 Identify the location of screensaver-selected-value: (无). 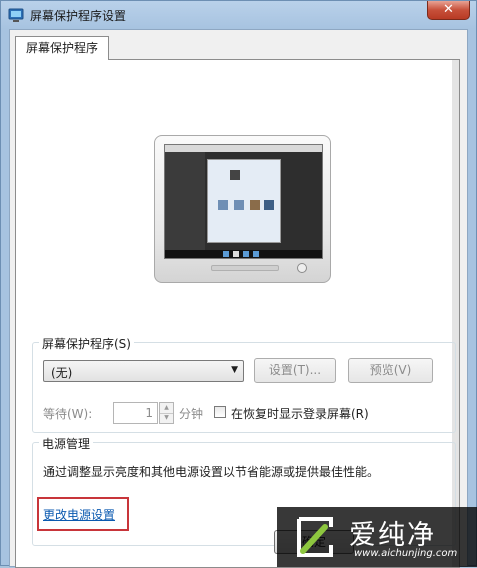
(62, 373).